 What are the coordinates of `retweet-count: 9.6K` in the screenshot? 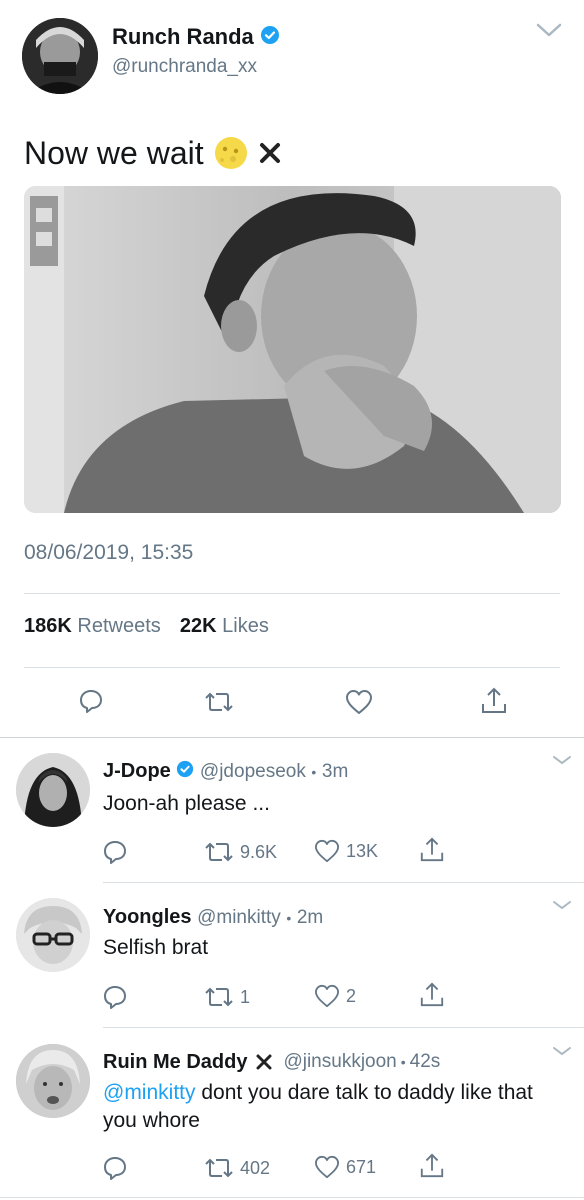 It's located at (259, 851).